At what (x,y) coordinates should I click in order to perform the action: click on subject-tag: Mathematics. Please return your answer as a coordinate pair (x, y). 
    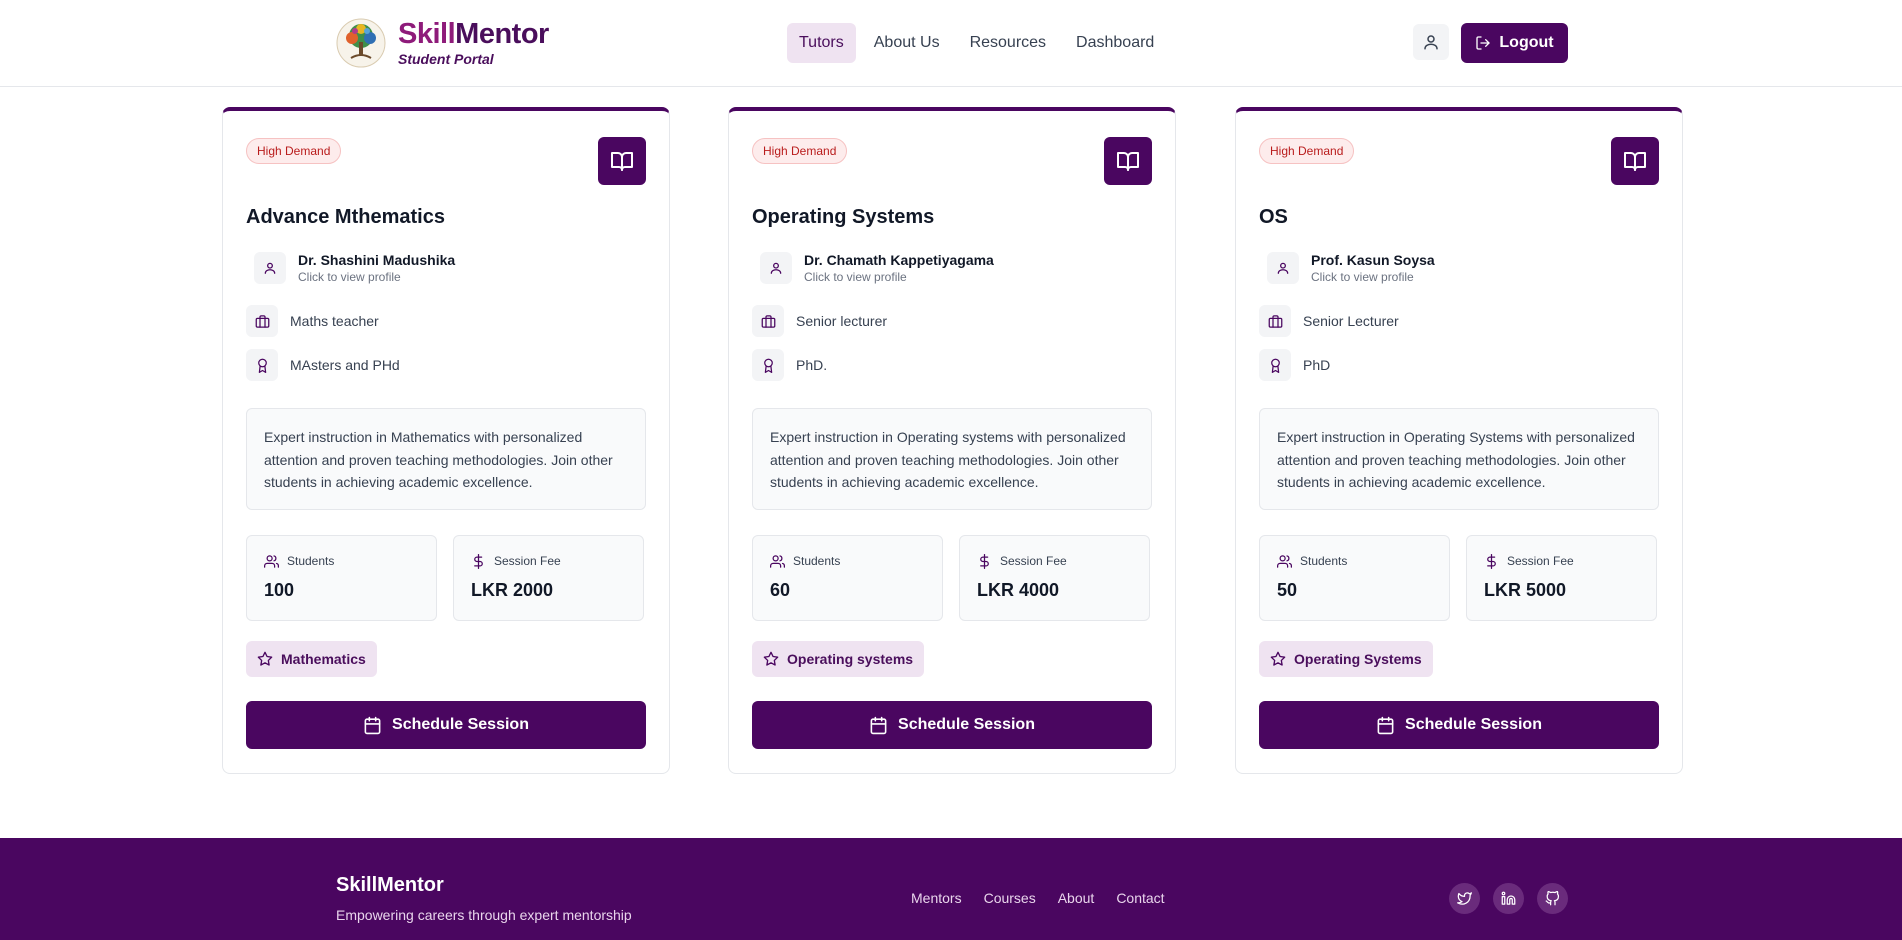
    Looking at the image, I should click on (311, 659).